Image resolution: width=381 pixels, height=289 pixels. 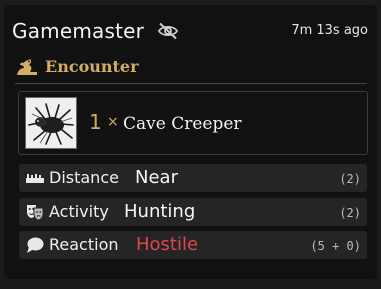 I want to click on row-label: Activity, so click(x=79, y=211).